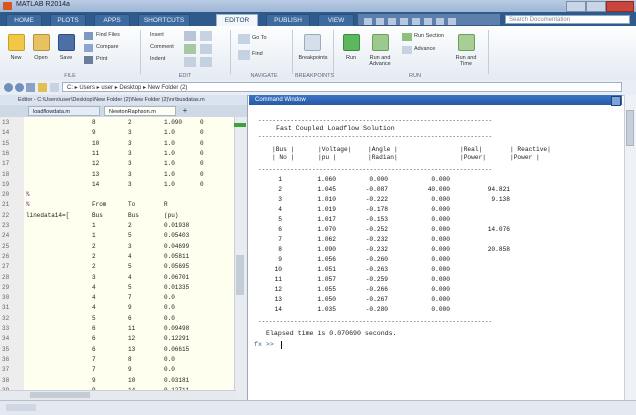 The height and width of the screenshot is (415, 636). Describe the element at coordinates (416, 21) in the screenshot. I see `undo-icon` at that location.